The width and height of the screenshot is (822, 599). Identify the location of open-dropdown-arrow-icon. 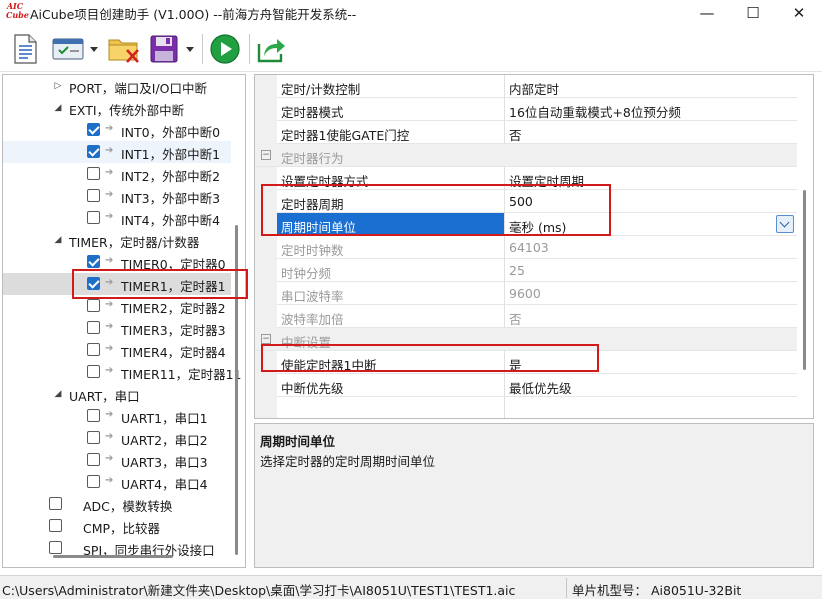
(94, 49).